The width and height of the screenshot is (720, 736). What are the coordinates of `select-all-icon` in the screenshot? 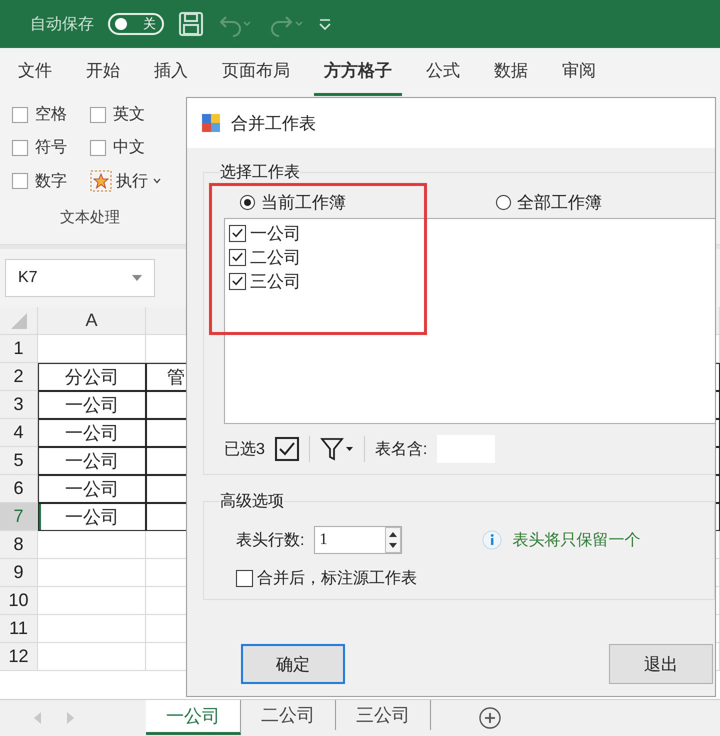 It's located at (286, 449).